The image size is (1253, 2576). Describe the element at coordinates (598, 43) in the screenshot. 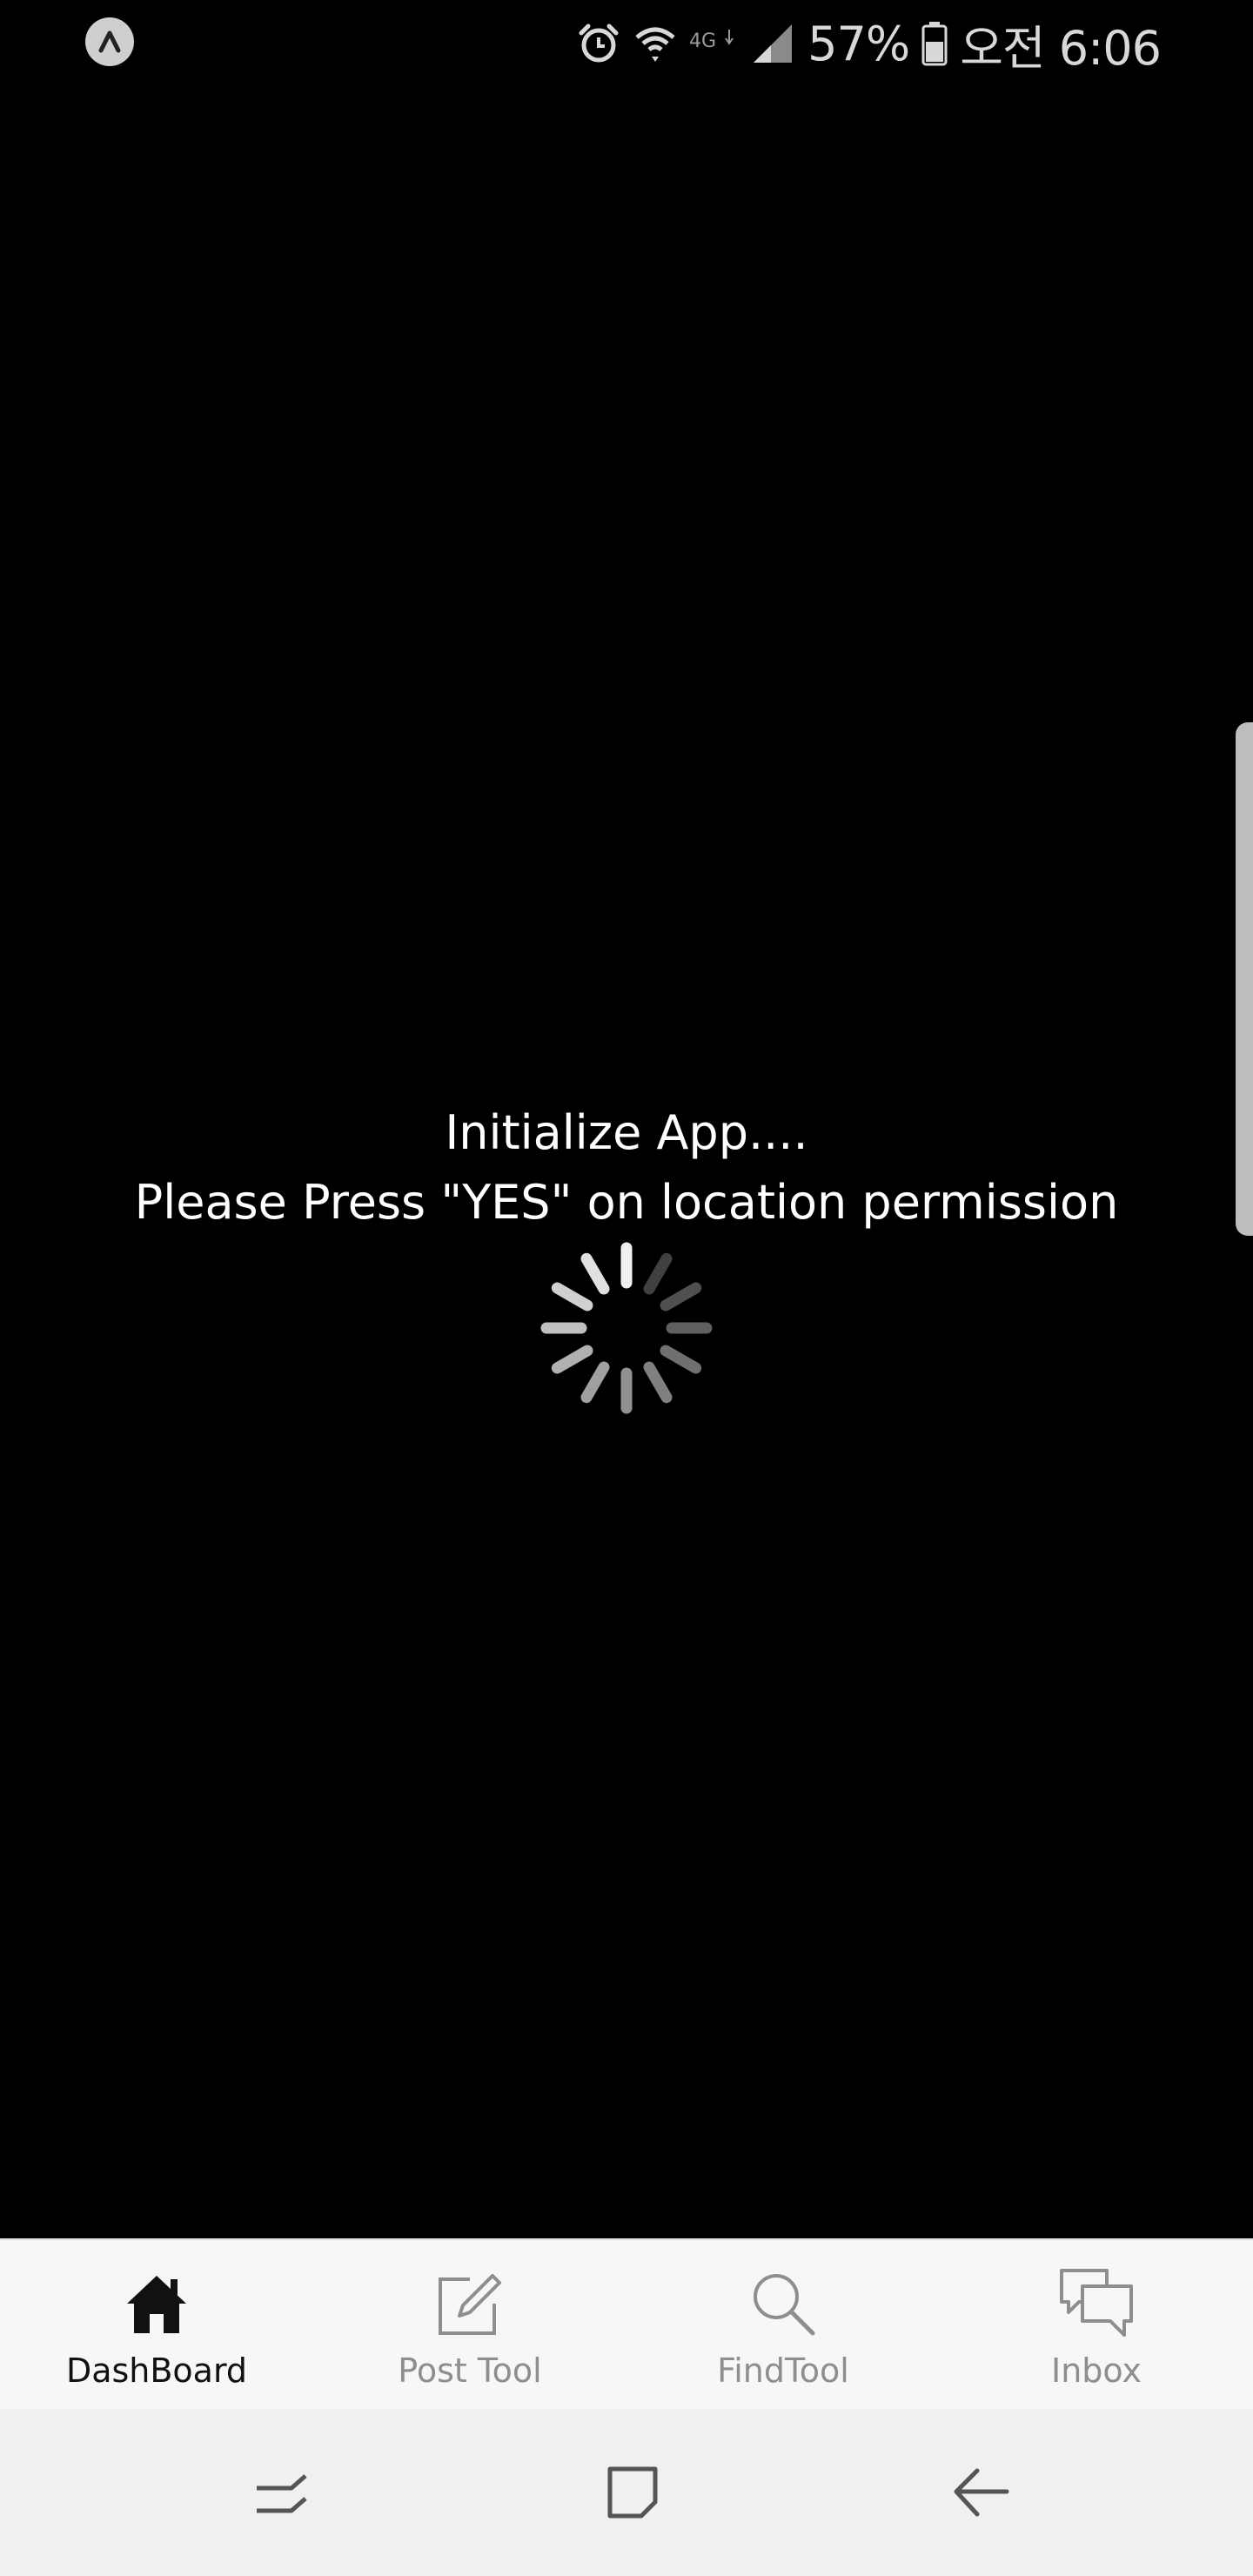

I see `alarm-icon` at that location.